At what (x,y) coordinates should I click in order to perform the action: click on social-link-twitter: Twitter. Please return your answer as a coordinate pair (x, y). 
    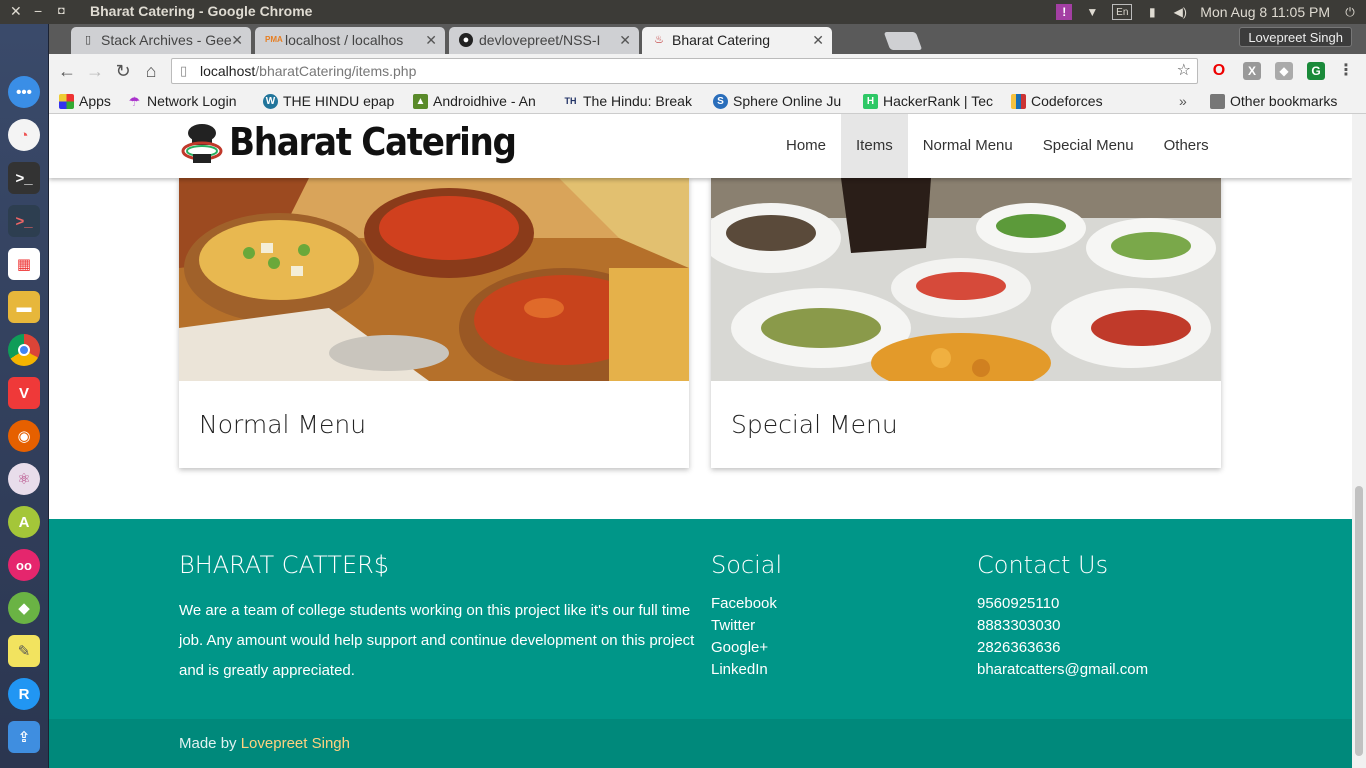
    Looking at the image, I should click on (744, 626).